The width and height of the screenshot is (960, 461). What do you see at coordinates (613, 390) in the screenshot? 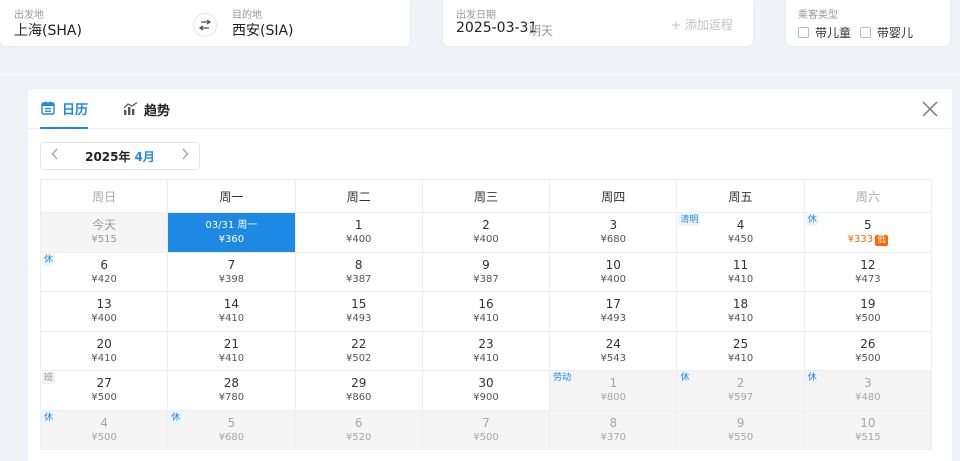
I see `calendar-day-cell: 劳动 1 ¥800` at bounding box center [613, 390].